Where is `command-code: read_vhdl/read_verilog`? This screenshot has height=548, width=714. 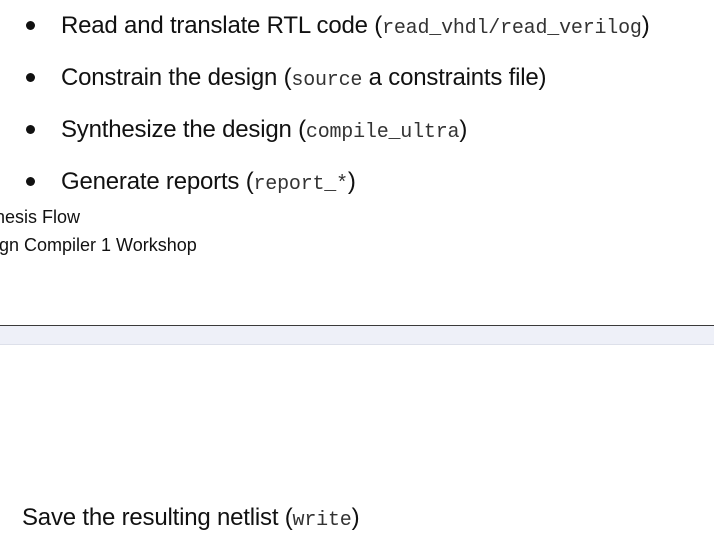
command-code: read_vhdl/read_verilog is located at coordinates (512, 28).